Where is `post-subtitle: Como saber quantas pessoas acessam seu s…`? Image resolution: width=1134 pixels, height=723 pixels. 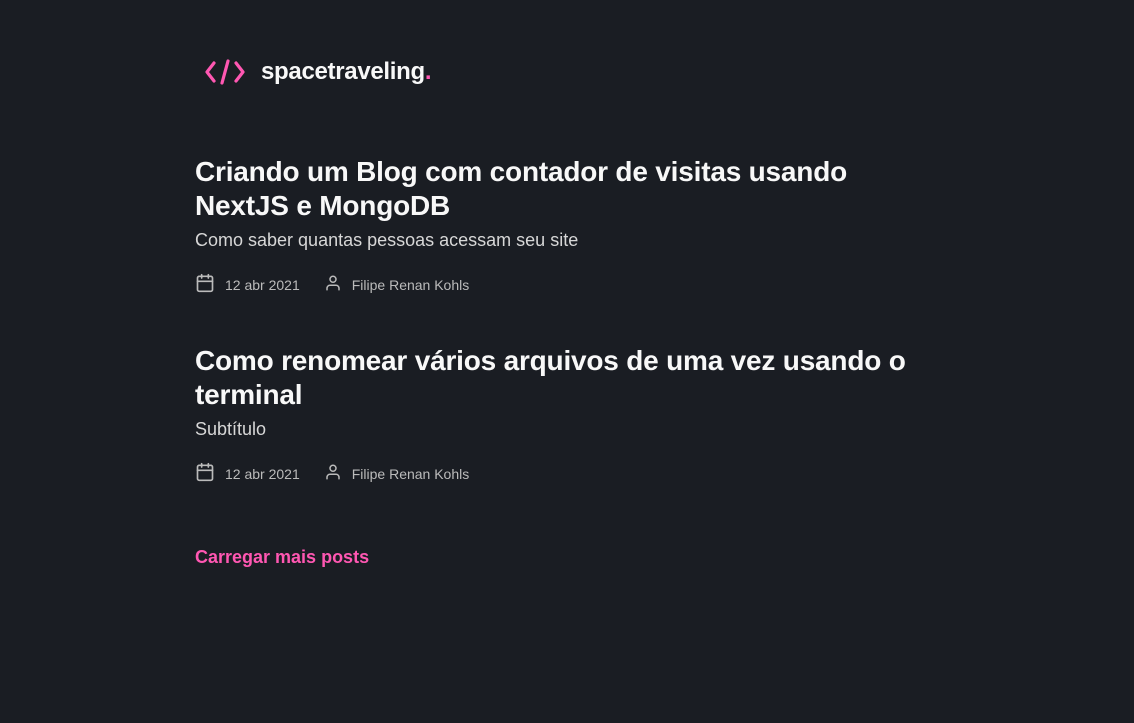 post-subtitle: Como saber quantas pessoas acessam seu s… is located at coordinates (387, 240).